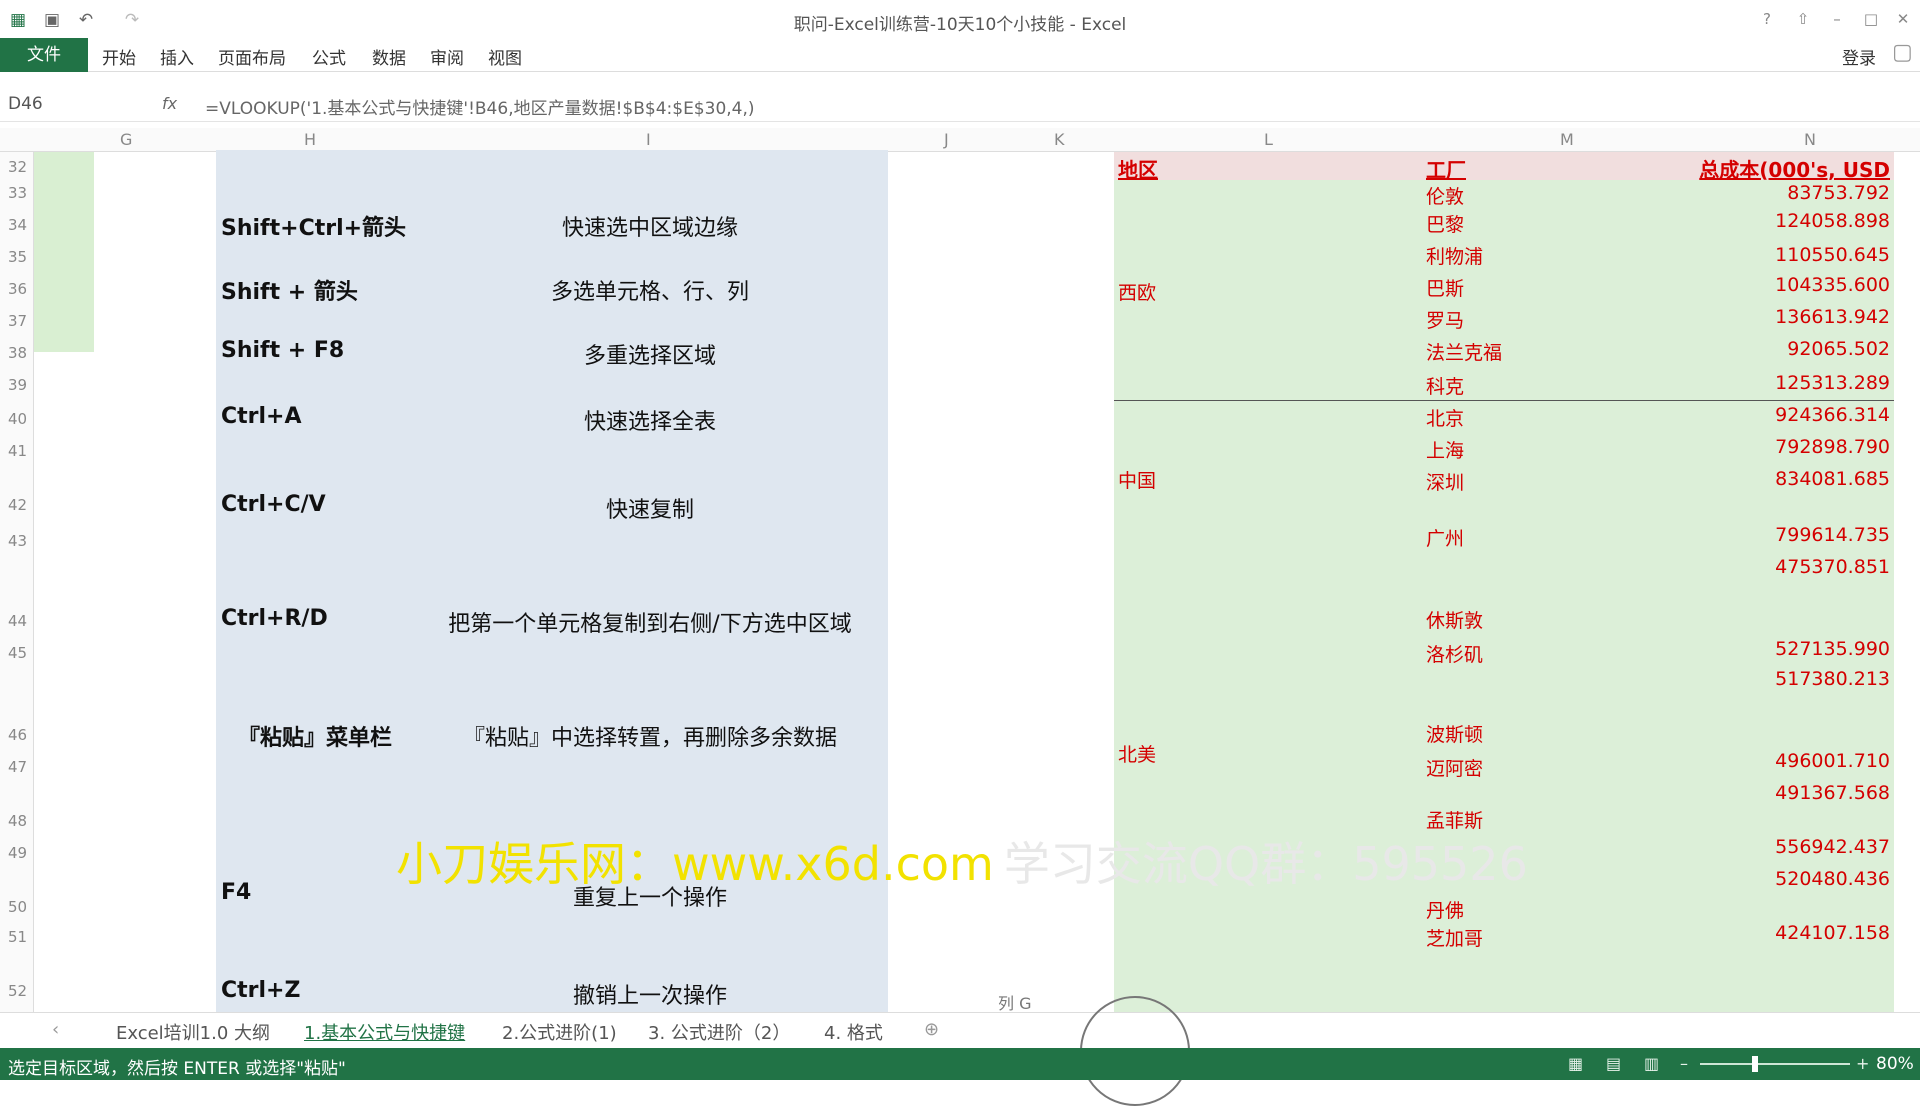 The height and width of the screenshot is (1106, 1920). Describe the element at coordinates (17, 653) in the screenshot. I see `row-number: 45` at that location.